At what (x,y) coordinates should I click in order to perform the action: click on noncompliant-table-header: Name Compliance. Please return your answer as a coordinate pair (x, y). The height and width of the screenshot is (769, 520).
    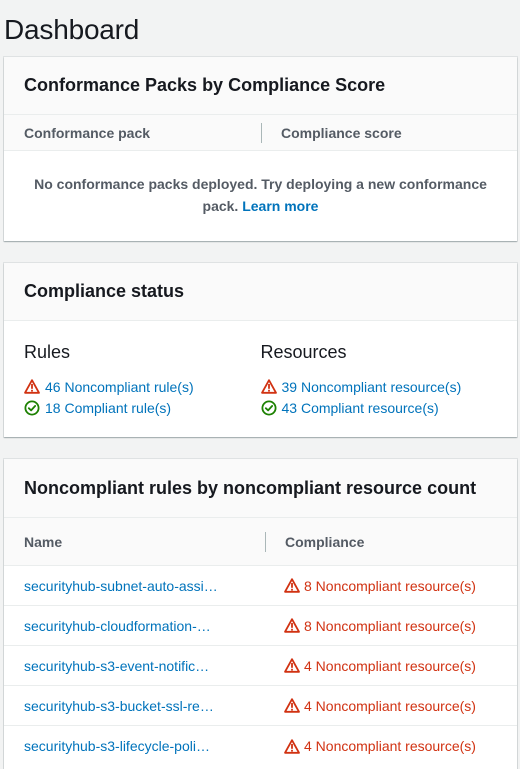
    Looking at the image, I should click on (260, 542).